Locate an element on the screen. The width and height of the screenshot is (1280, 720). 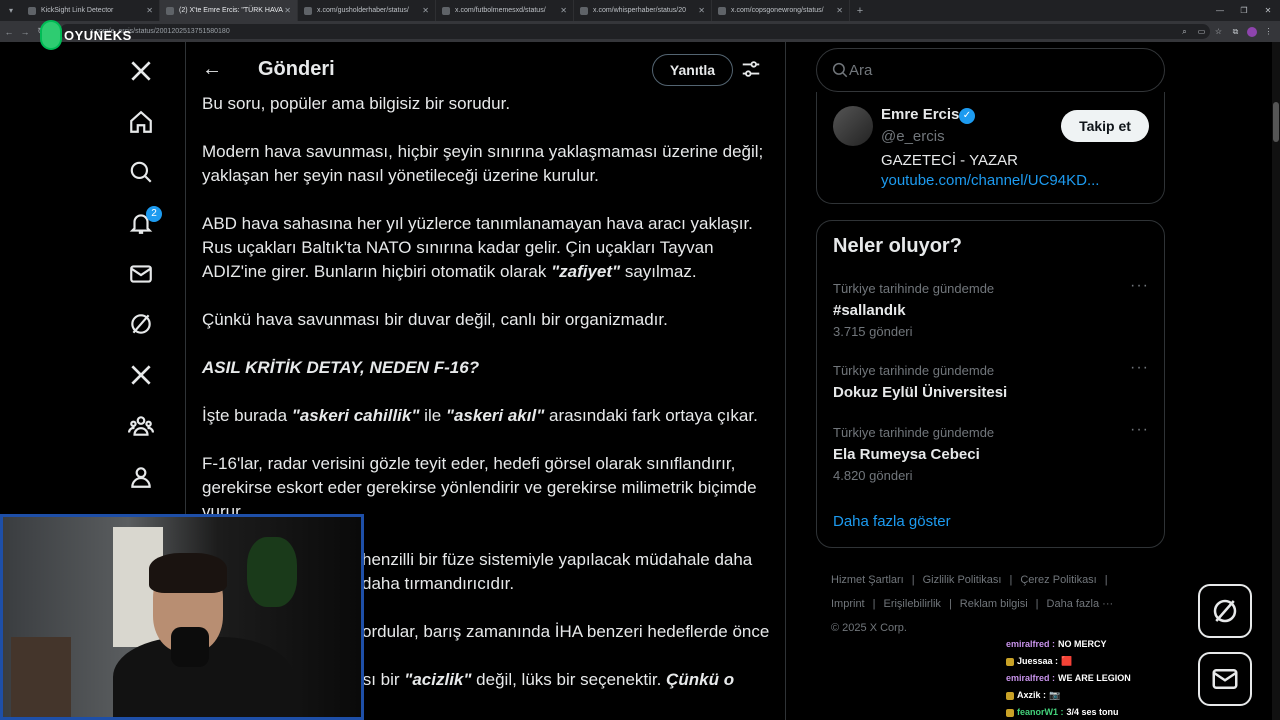
back-arrow-icon: ← is located at coordinates (212, 69).